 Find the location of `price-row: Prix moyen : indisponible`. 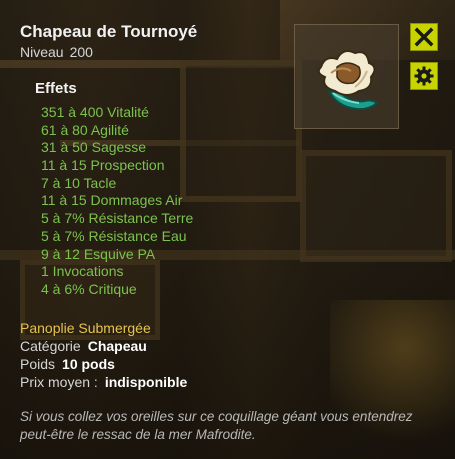

price-row: Prix moyen : indisponible is located at coordinates (103, 382).